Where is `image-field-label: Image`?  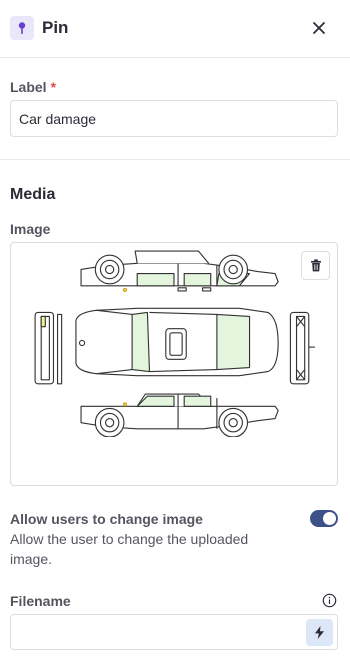
image-field-label: Image is located at coordinates (30, 229).